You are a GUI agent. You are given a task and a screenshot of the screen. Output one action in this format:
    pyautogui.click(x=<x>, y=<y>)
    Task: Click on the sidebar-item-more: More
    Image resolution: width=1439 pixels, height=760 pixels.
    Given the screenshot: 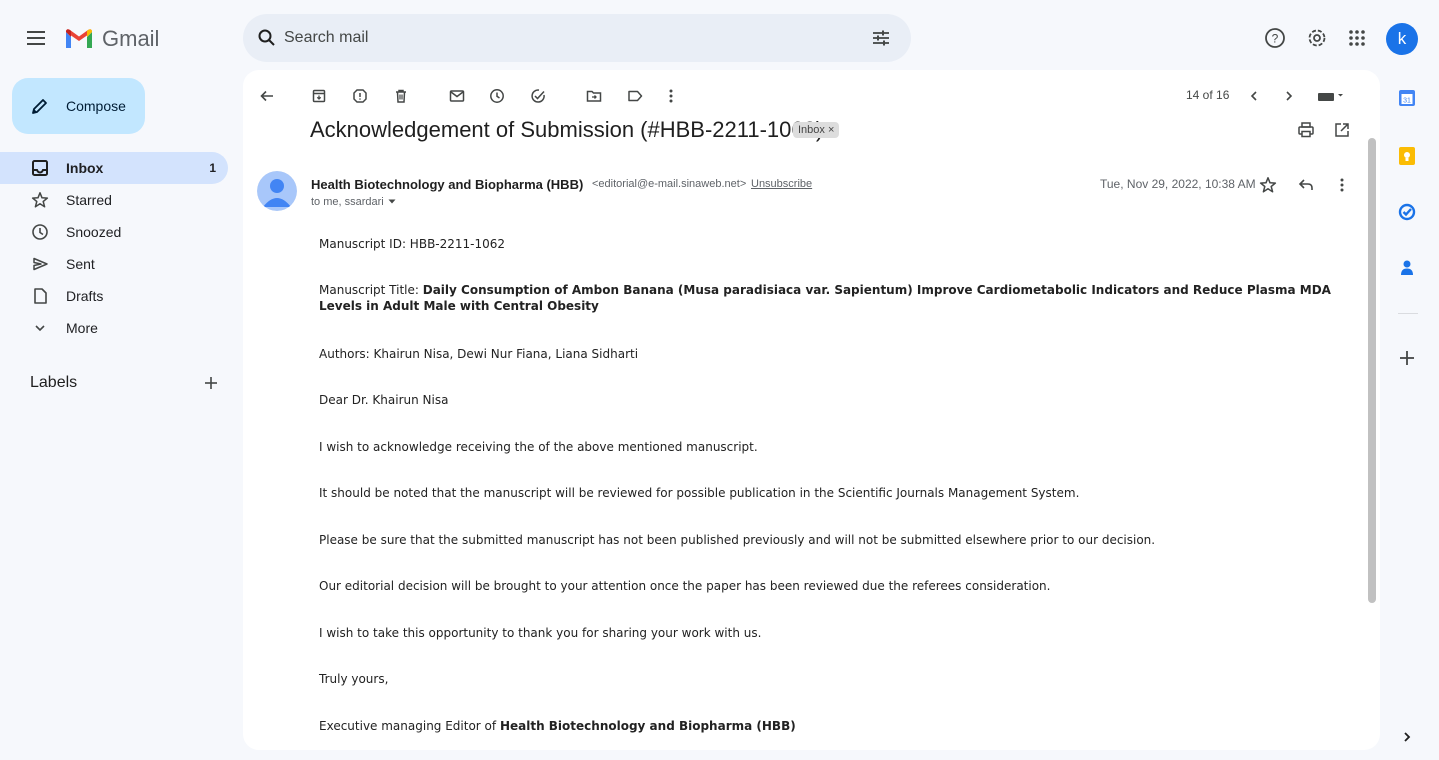 What is the action you would take?
    pyautogui.click(x=114, y=328)
    